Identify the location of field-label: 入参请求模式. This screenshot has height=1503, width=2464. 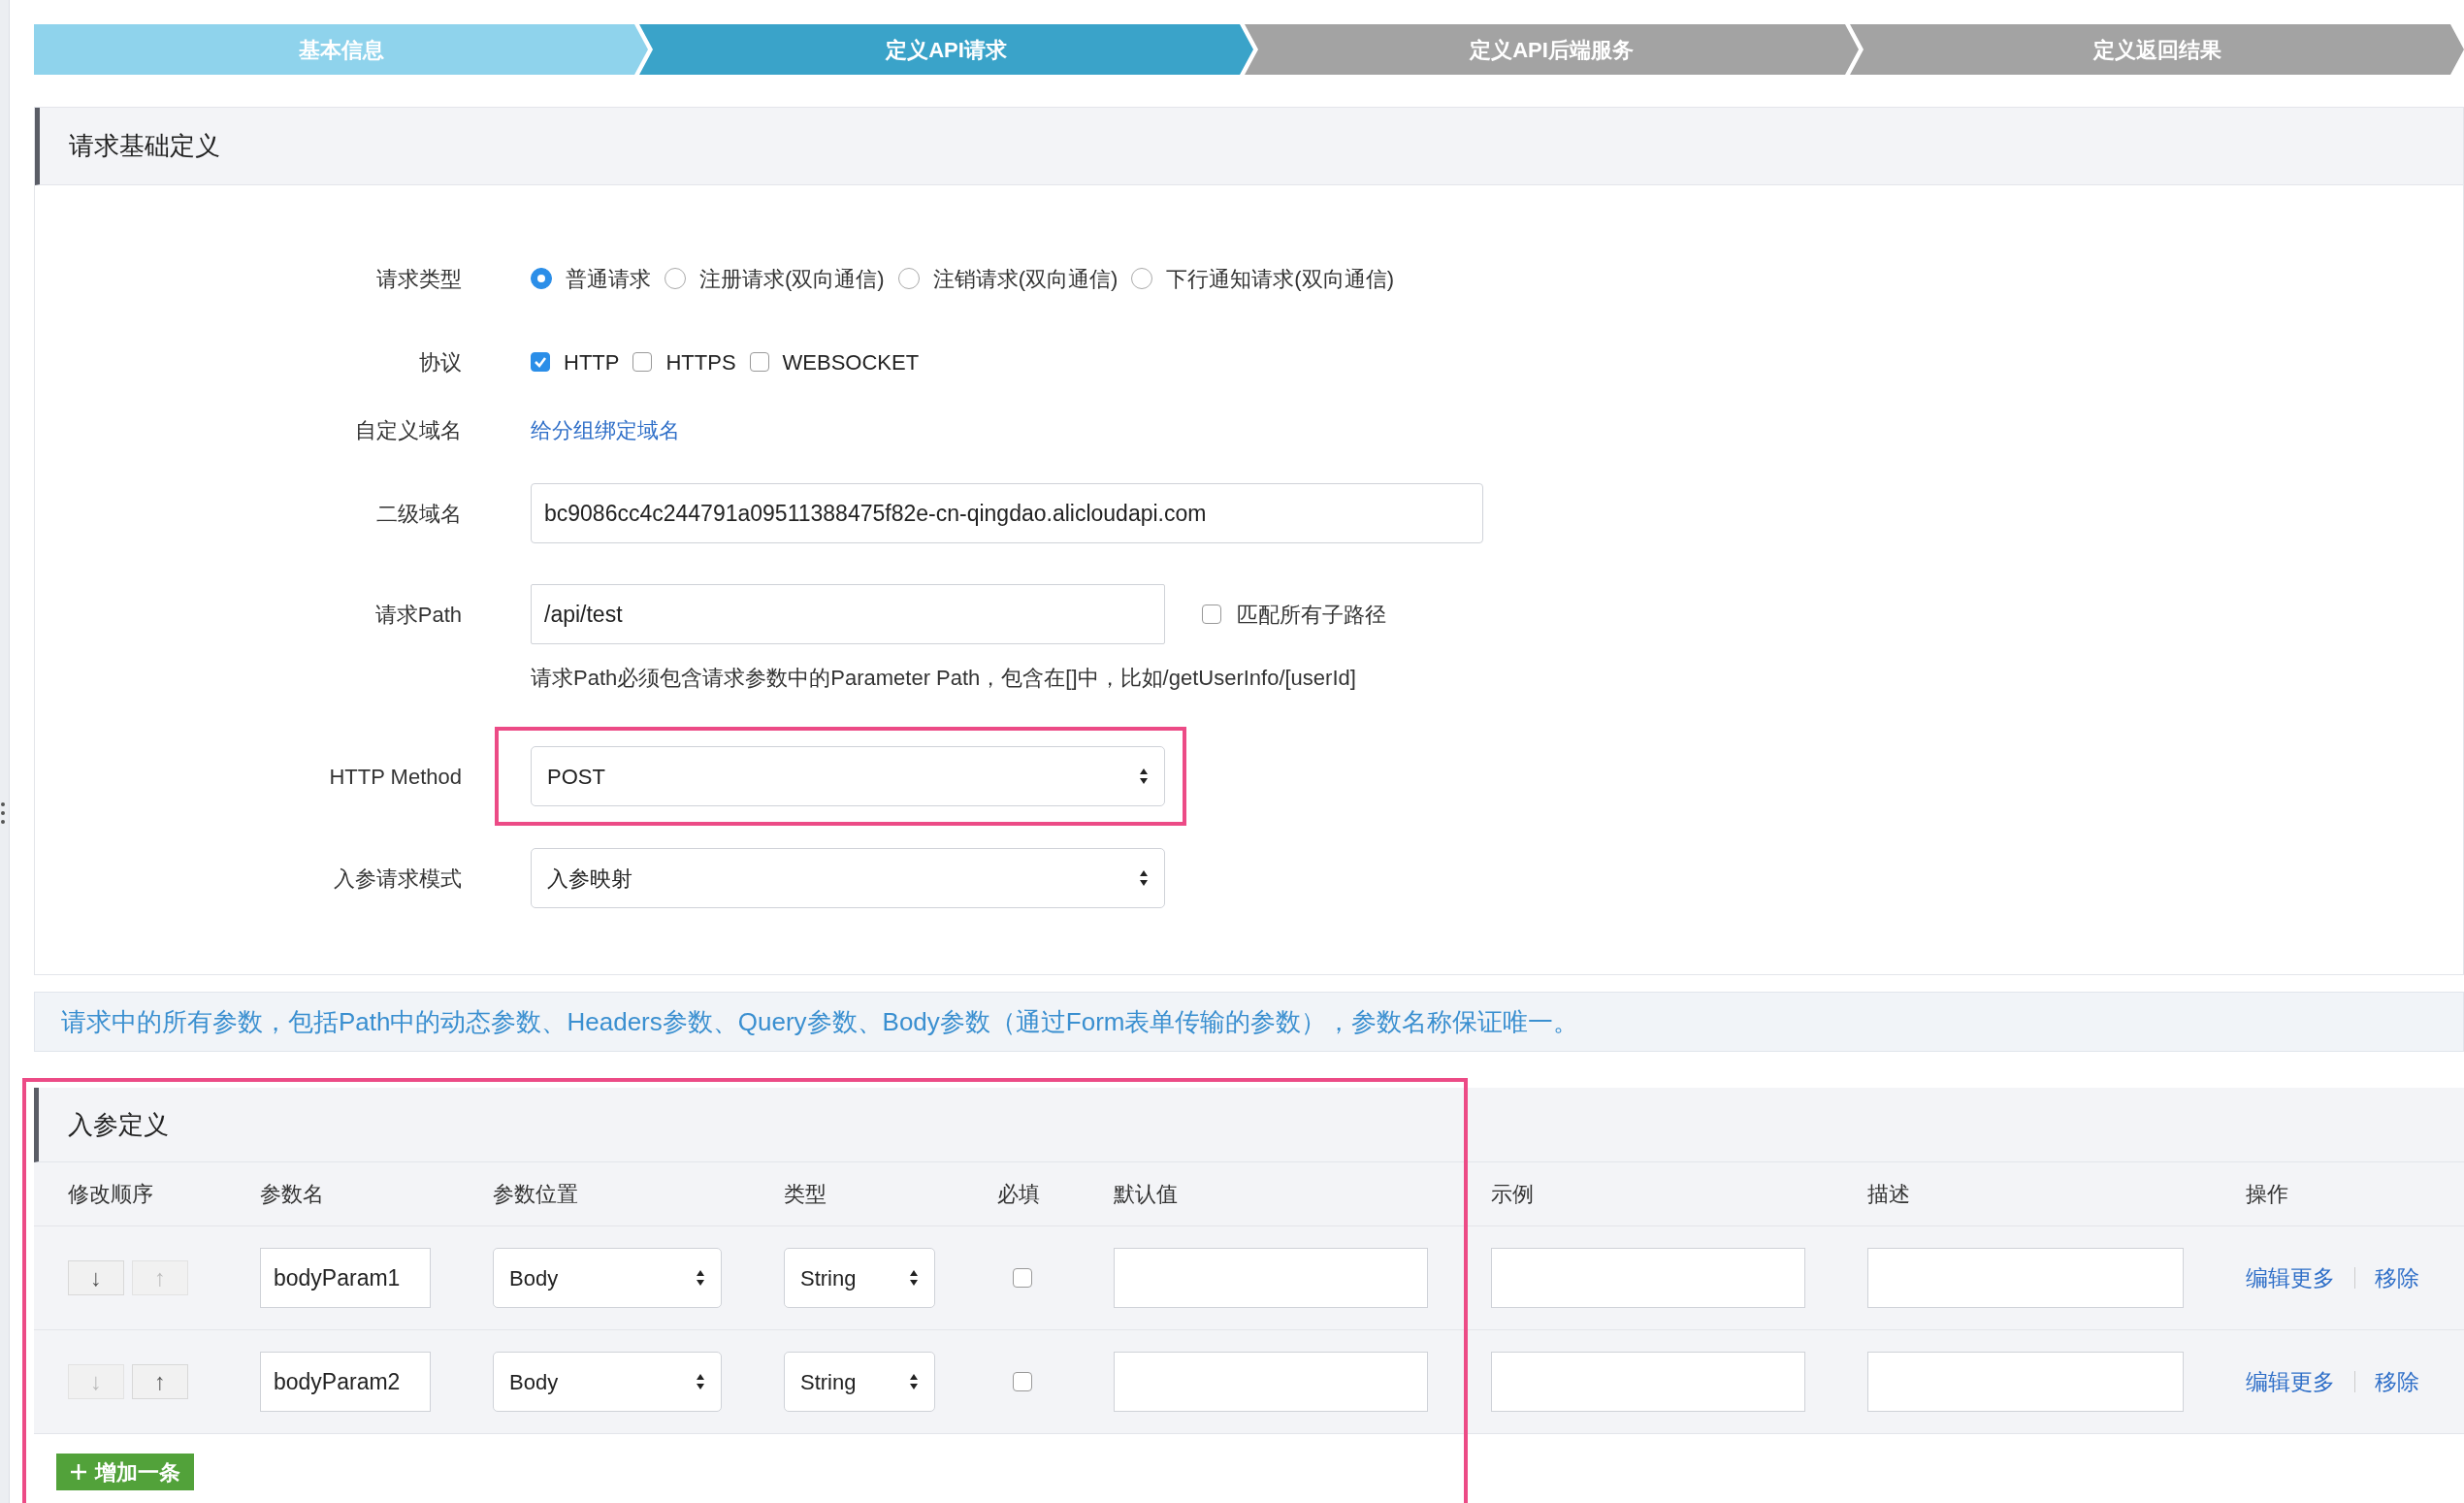
(397, 879).